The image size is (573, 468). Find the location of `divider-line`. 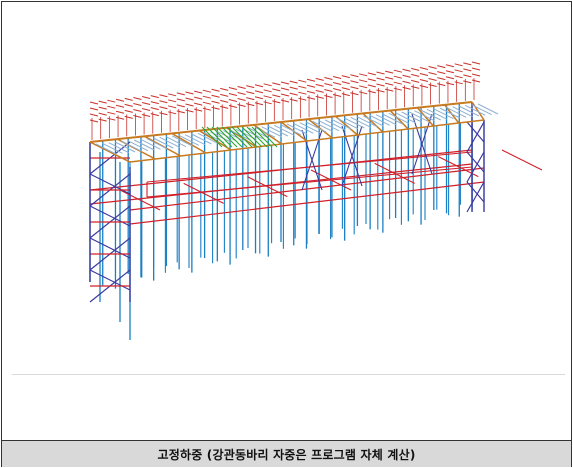

divider-line is located at coordinates (288, 374).